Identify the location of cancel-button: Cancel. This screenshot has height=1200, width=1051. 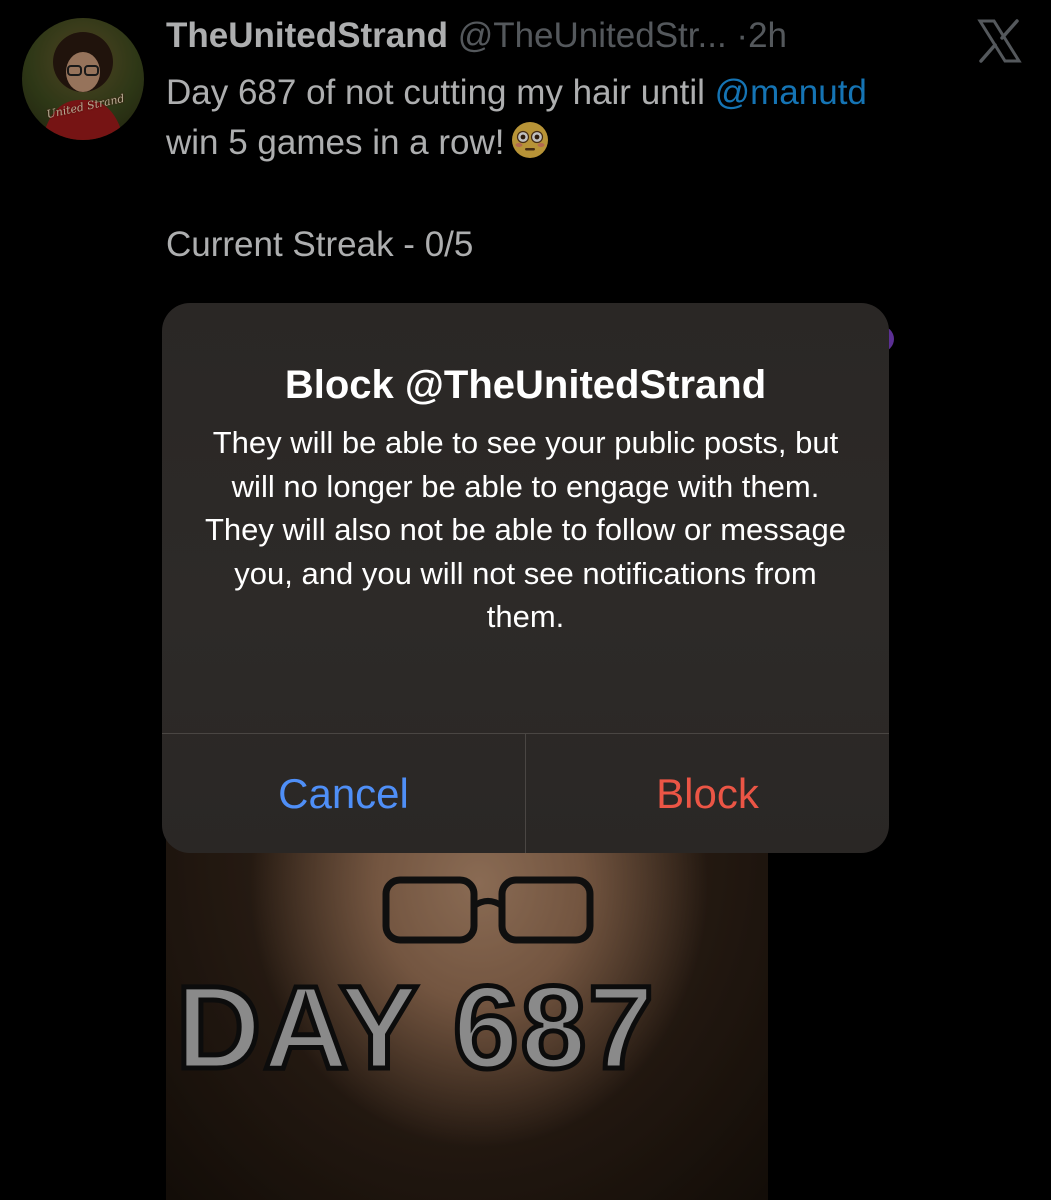
(343, 793).